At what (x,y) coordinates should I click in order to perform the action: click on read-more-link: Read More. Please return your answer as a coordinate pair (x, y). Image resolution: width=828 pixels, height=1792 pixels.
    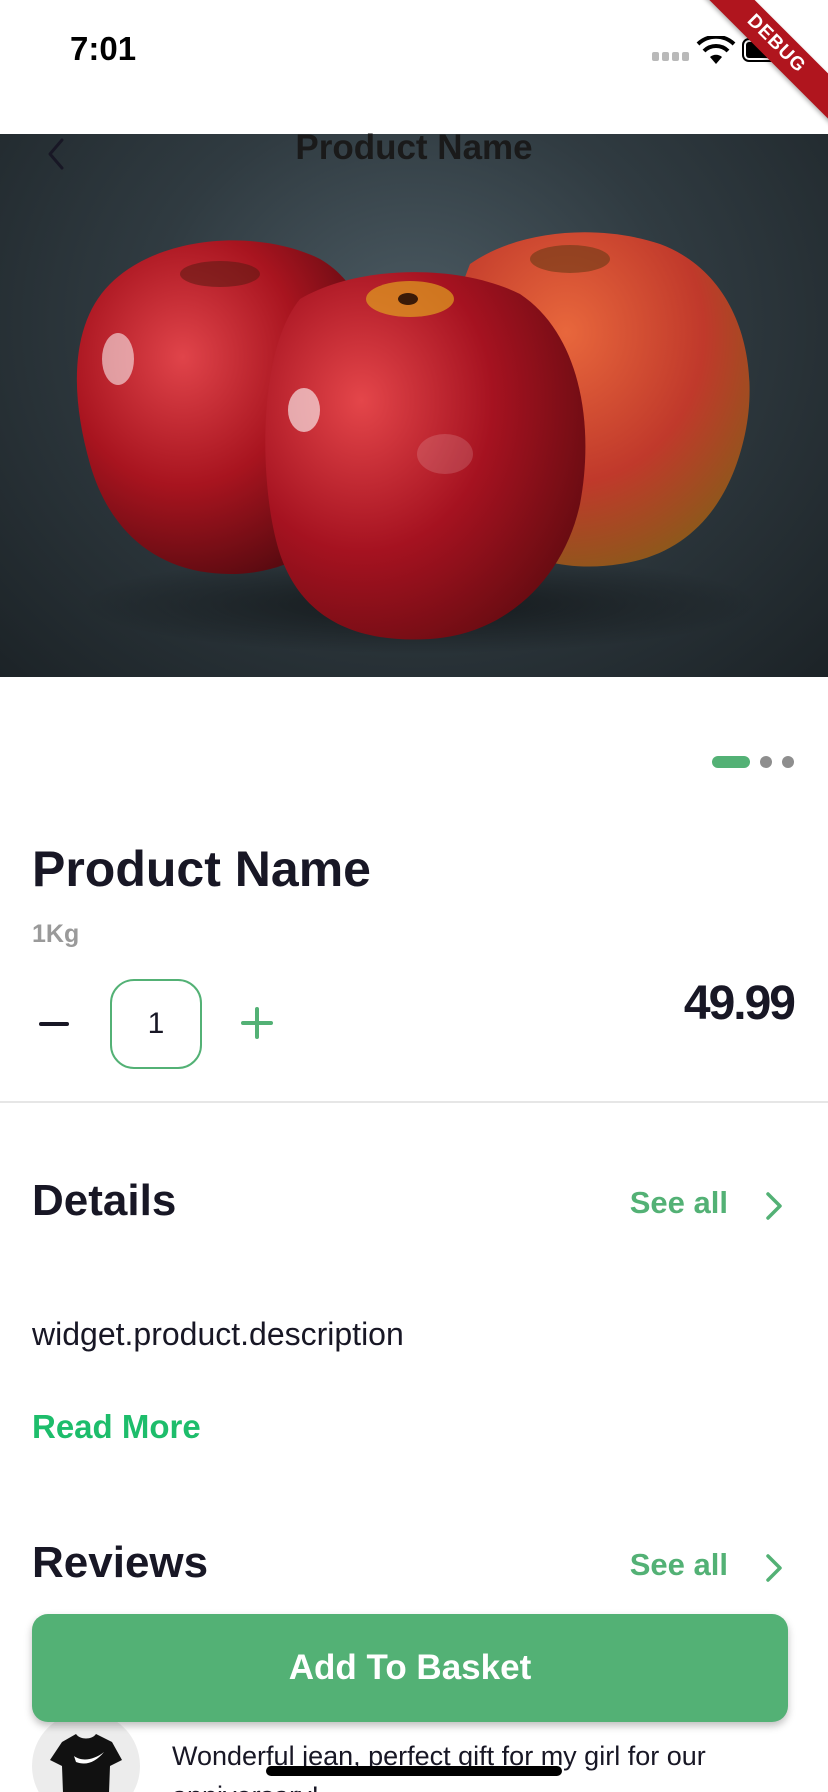
    Looking at the image, I should click on (116, 1427).